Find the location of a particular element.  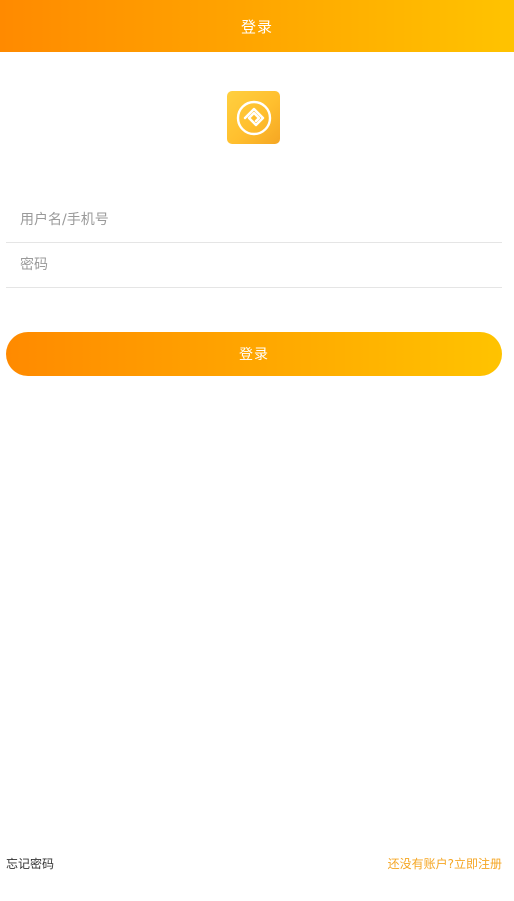

register-link: 还没有账户?立即注册 is located at coordinates (445, 863).